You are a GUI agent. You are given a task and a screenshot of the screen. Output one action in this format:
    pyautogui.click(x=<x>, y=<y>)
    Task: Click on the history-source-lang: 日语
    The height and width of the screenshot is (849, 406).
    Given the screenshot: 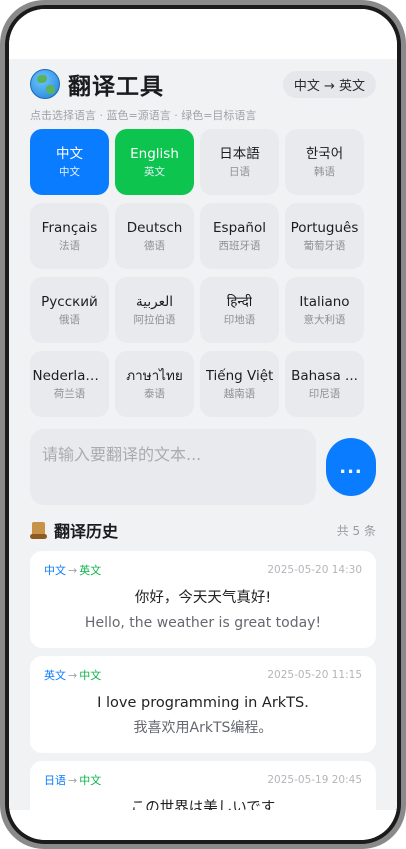 What is the action you would take?
    pyautogui.click(x=55, y=780)
    